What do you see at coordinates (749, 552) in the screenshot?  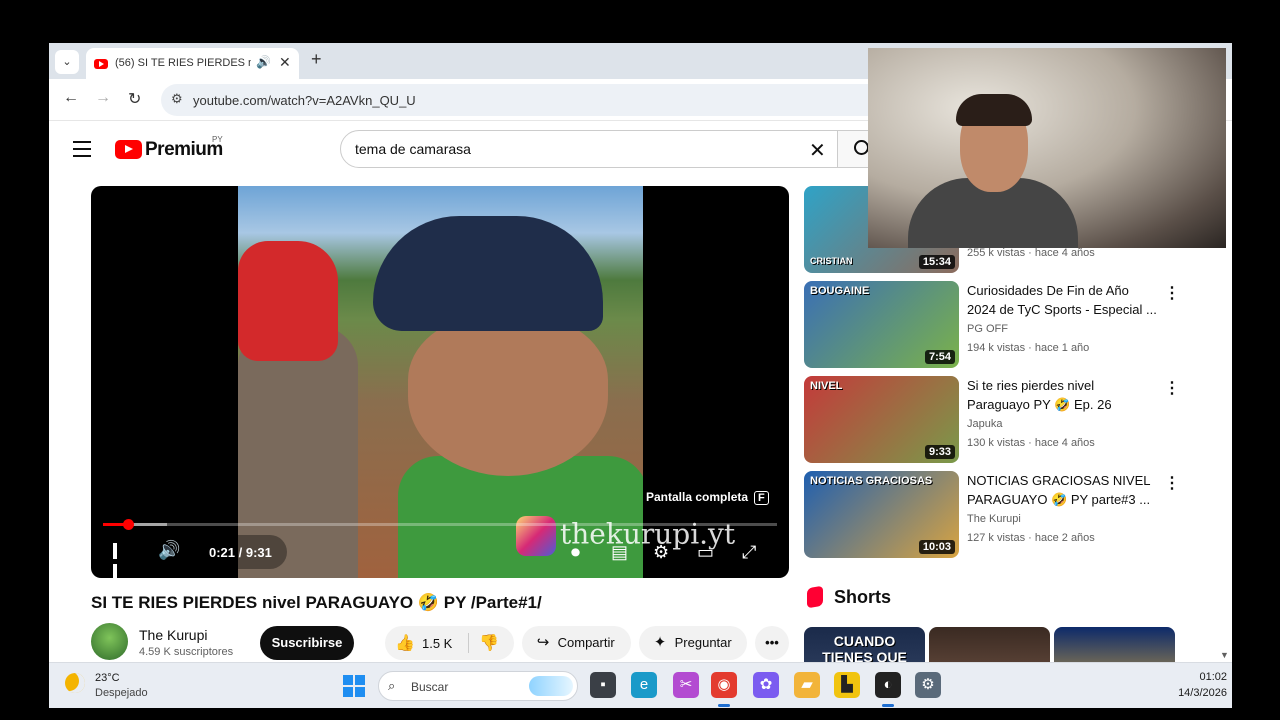 I see `fullscreen-icon: ⤢` at bounding box center [749, 552].